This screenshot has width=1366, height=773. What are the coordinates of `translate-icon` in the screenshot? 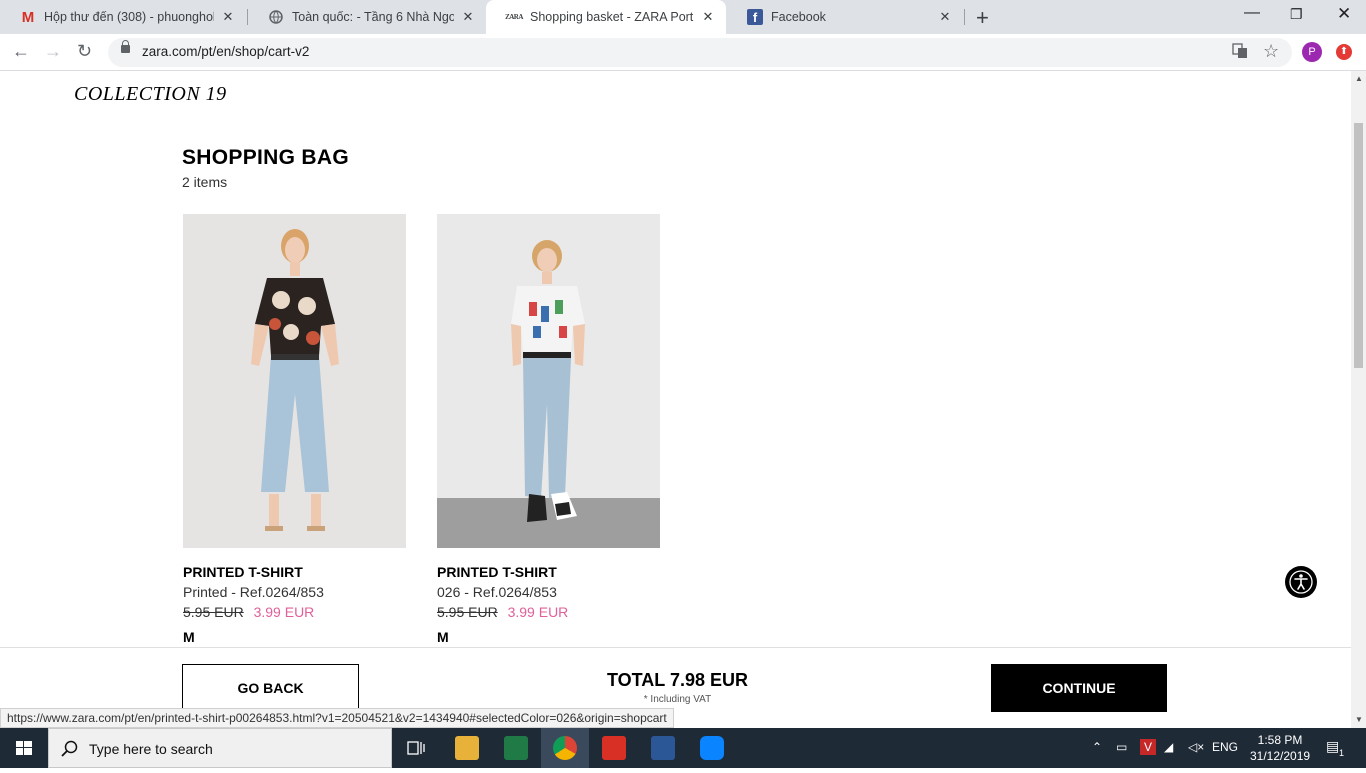 It's located at (1240, 53).